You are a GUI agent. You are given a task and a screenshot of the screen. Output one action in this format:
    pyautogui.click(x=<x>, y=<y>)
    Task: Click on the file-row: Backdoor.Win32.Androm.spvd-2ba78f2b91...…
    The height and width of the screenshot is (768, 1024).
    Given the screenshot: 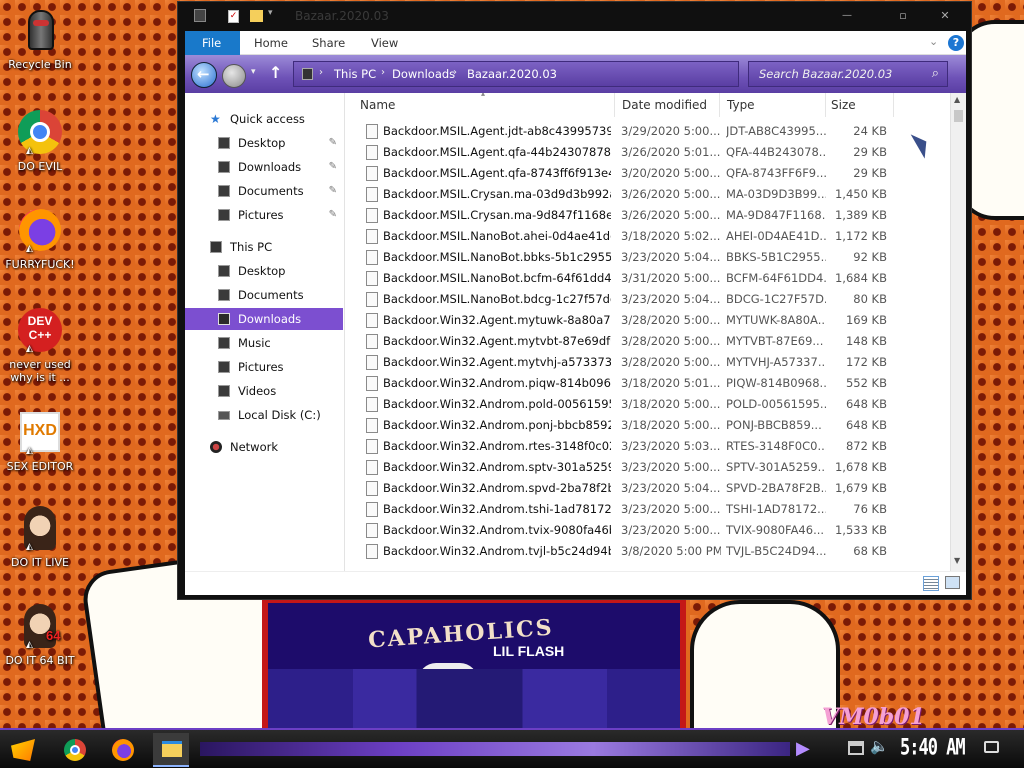 What is the action you would take?
    pyautogui.click(x=647, y=488)
    